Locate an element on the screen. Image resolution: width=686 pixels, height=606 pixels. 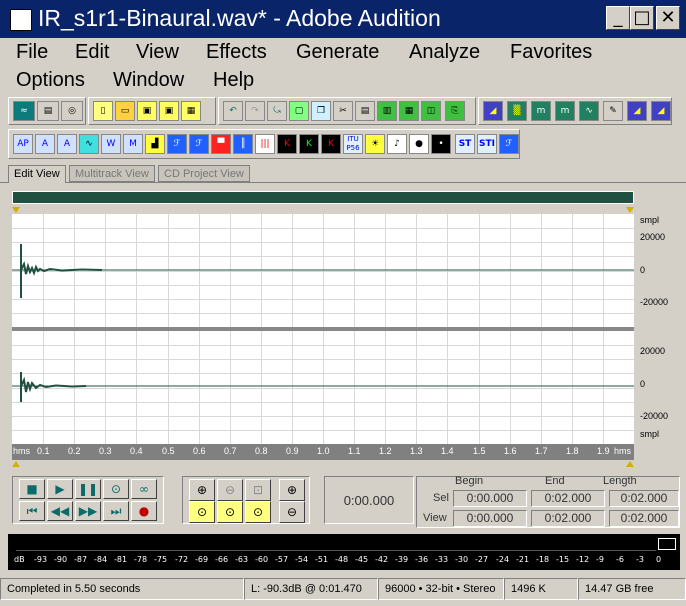
save-all-icon: ▣ is located at coordinates (169, 111).